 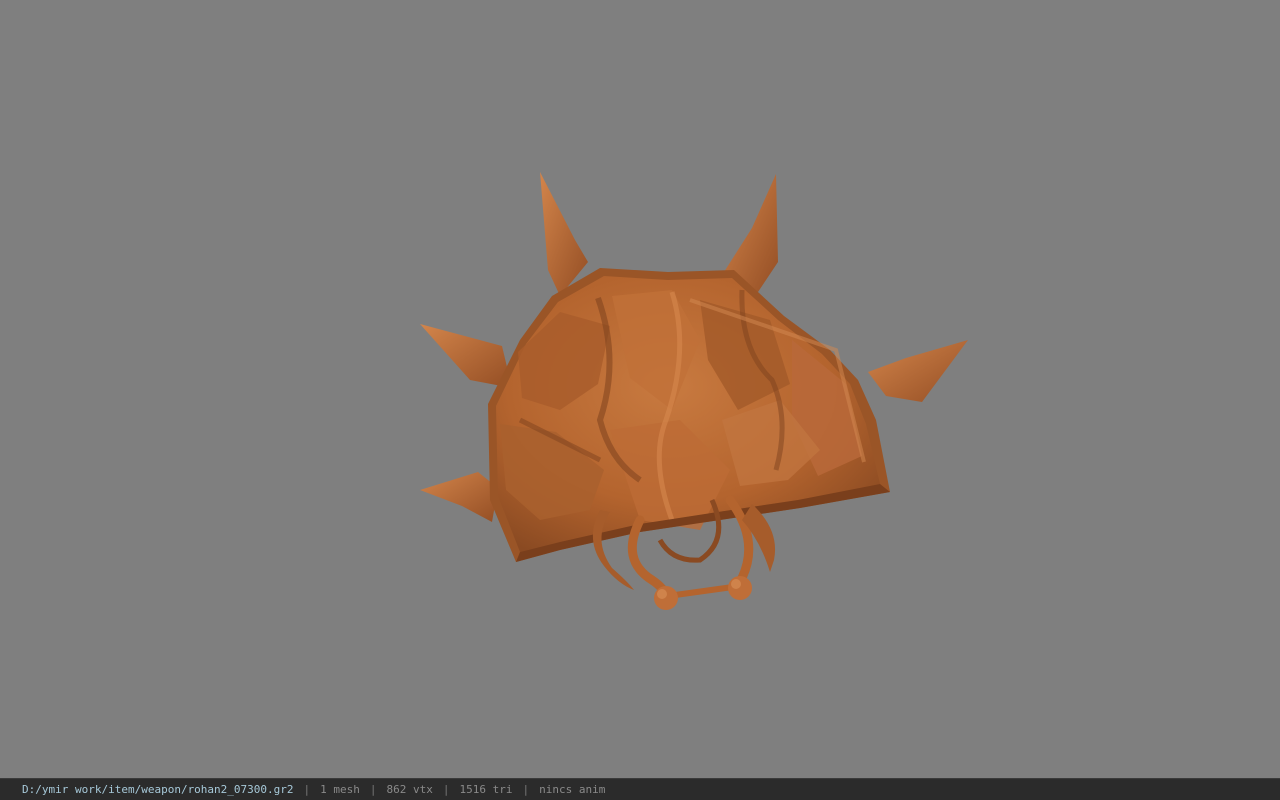 What do you see at coordinates (340, 789) in the screenshot?
I see `mesh-count: 1 mesh` at bounding box center [340, 789].